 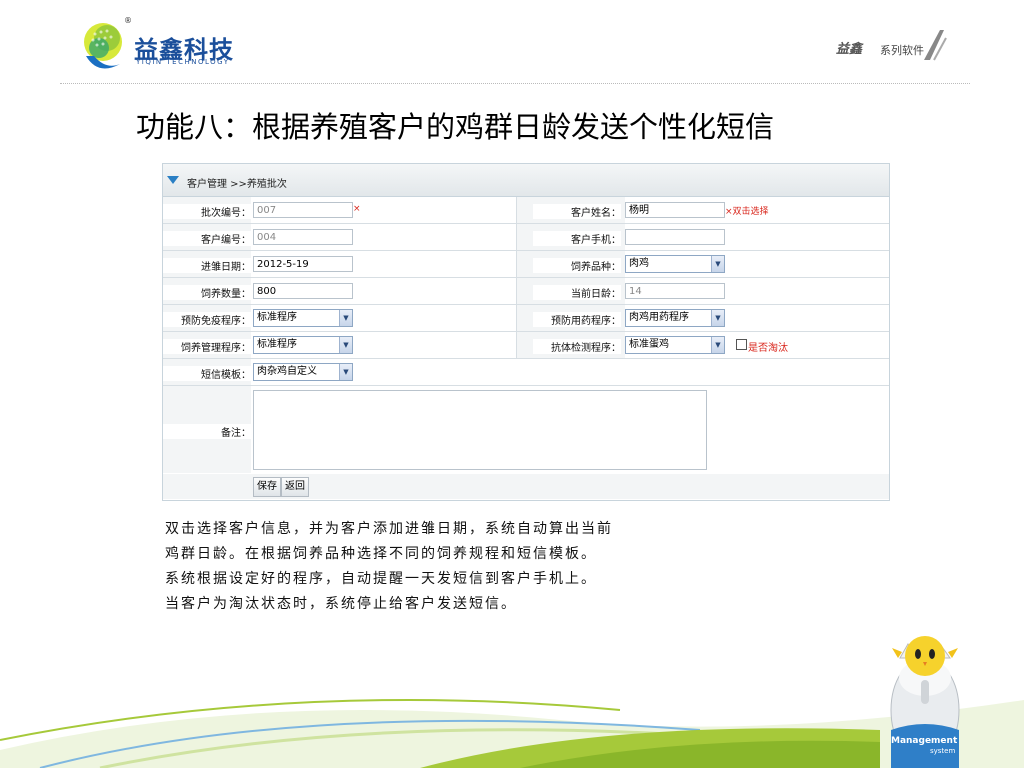 I want to click on breed-label: 饲养品种：, so click(x=577, y=265).